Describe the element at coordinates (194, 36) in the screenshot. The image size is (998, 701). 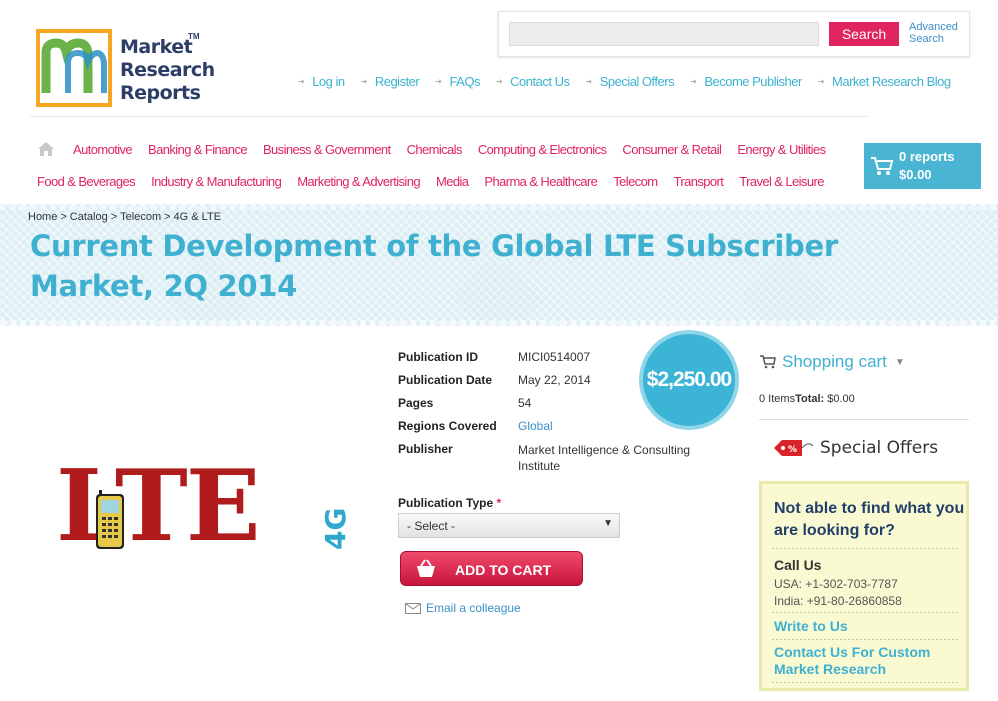
I see `logo-trademark: TM` at that location.